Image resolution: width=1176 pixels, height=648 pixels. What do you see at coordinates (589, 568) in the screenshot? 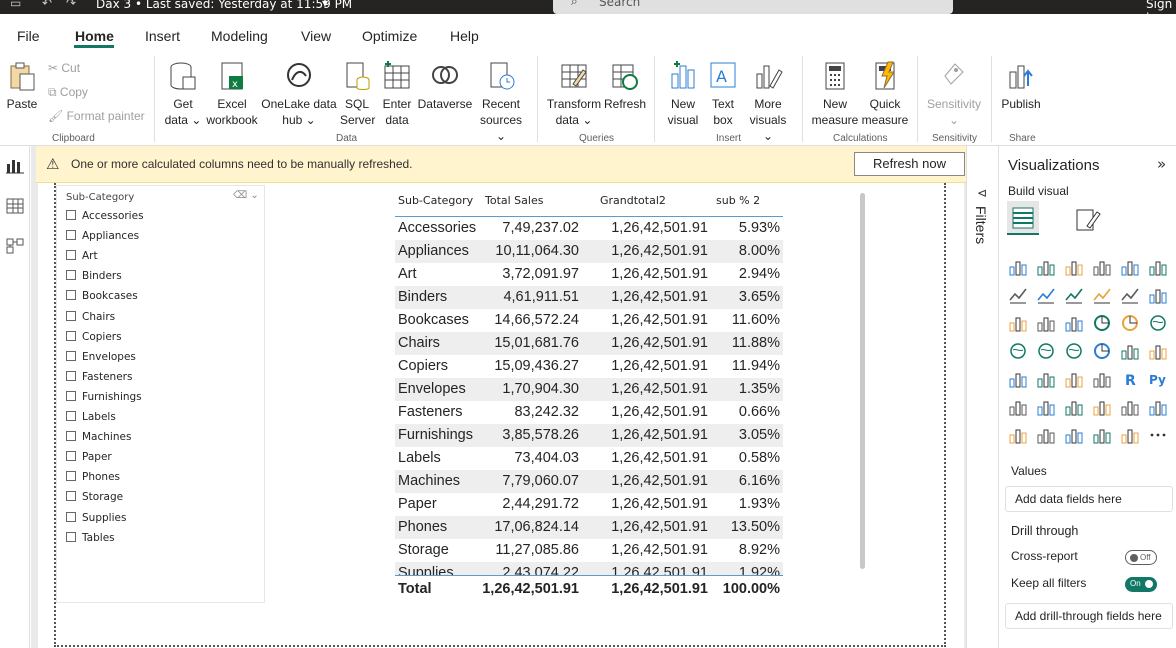
I see `table-row: Supplies 2,43,074.22 1,26,42,501.91 1.92%` at bounding box center [589, 568].